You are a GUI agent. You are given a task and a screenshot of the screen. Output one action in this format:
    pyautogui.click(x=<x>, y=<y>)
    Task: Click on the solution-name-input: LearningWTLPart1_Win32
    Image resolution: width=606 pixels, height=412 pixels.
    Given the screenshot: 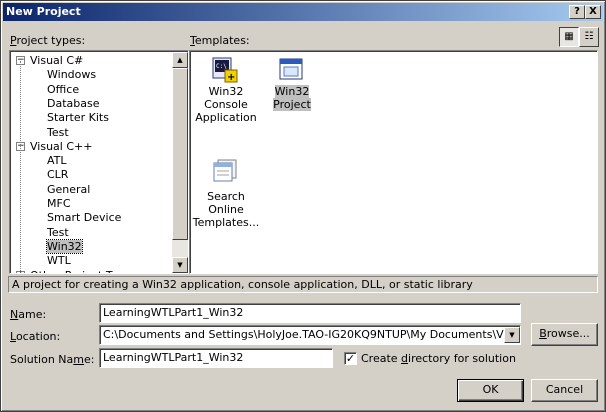 What is the action you would take?
    pyautogui.click(x=216, y=358)
    